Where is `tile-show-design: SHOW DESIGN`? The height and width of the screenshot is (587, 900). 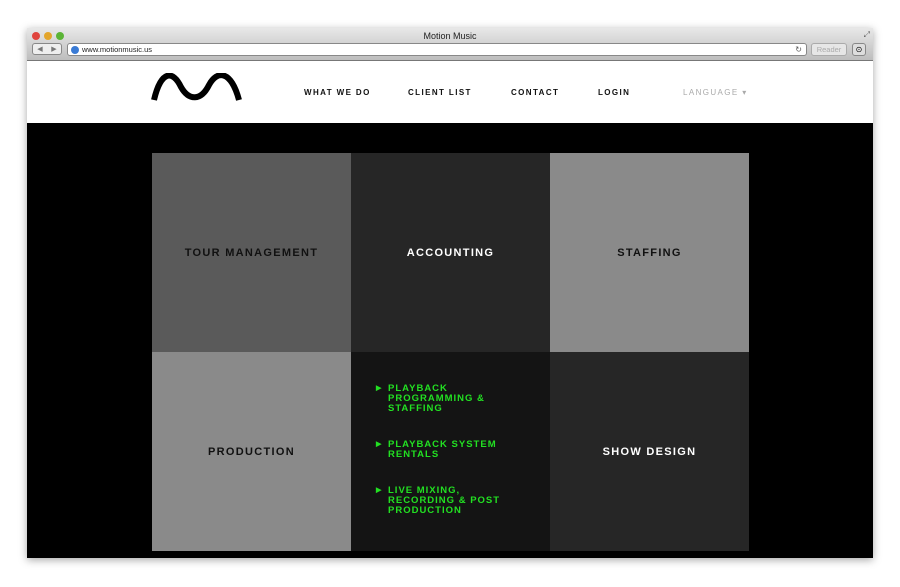
tile-show-design: SHOW DESIGN is located at coordinates (649, 451).